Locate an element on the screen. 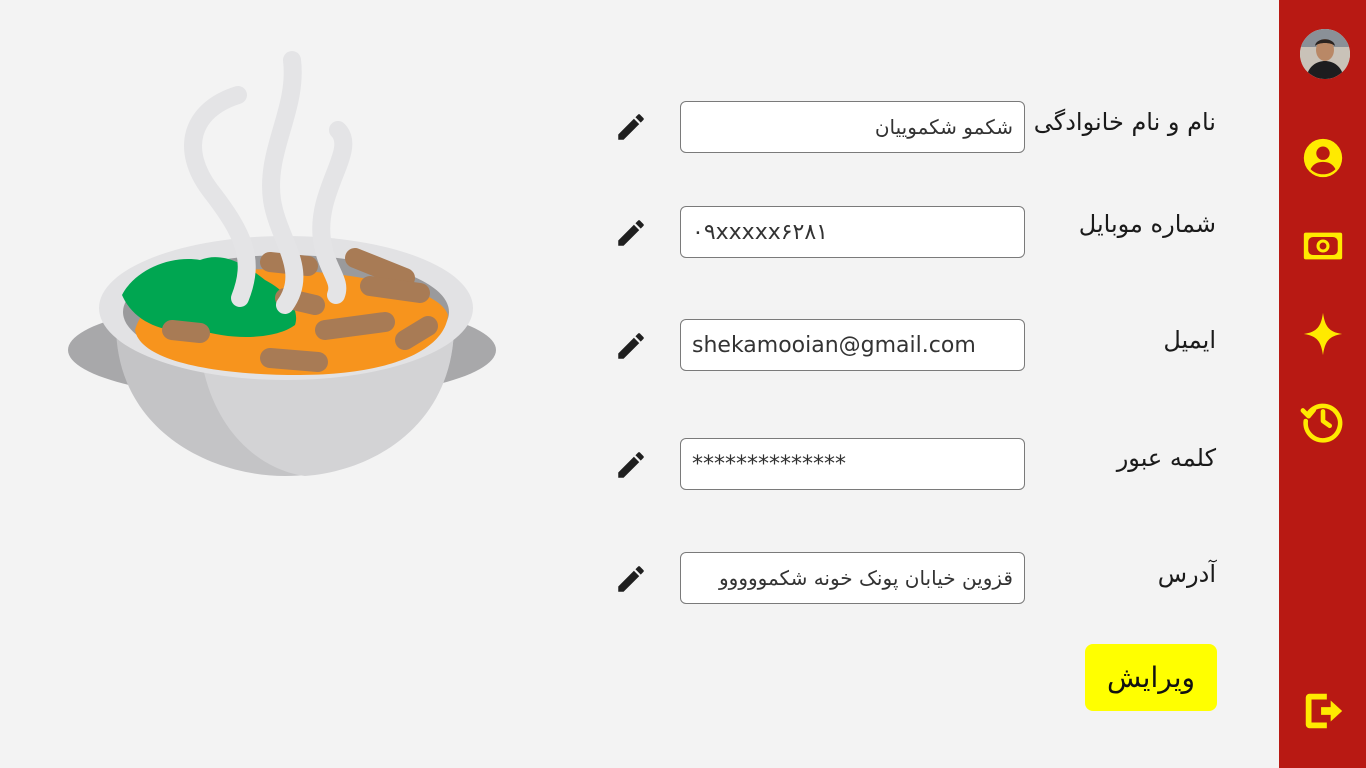  avatar is located at coordinates (1325, 54).